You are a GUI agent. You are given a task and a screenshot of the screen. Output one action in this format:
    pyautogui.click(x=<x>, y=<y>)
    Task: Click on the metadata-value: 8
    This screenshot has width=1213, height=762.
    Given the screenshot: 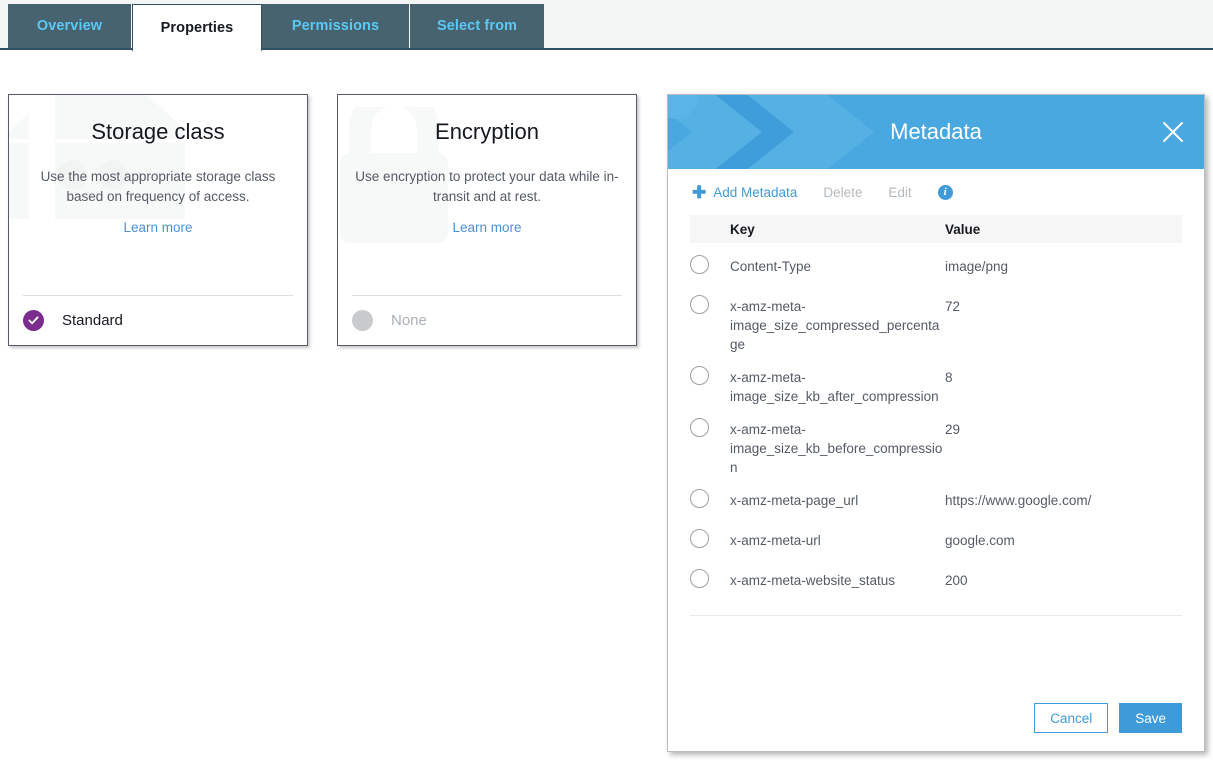 What is the action you would take?
    pyautogui.click(x=949, y=377)
    